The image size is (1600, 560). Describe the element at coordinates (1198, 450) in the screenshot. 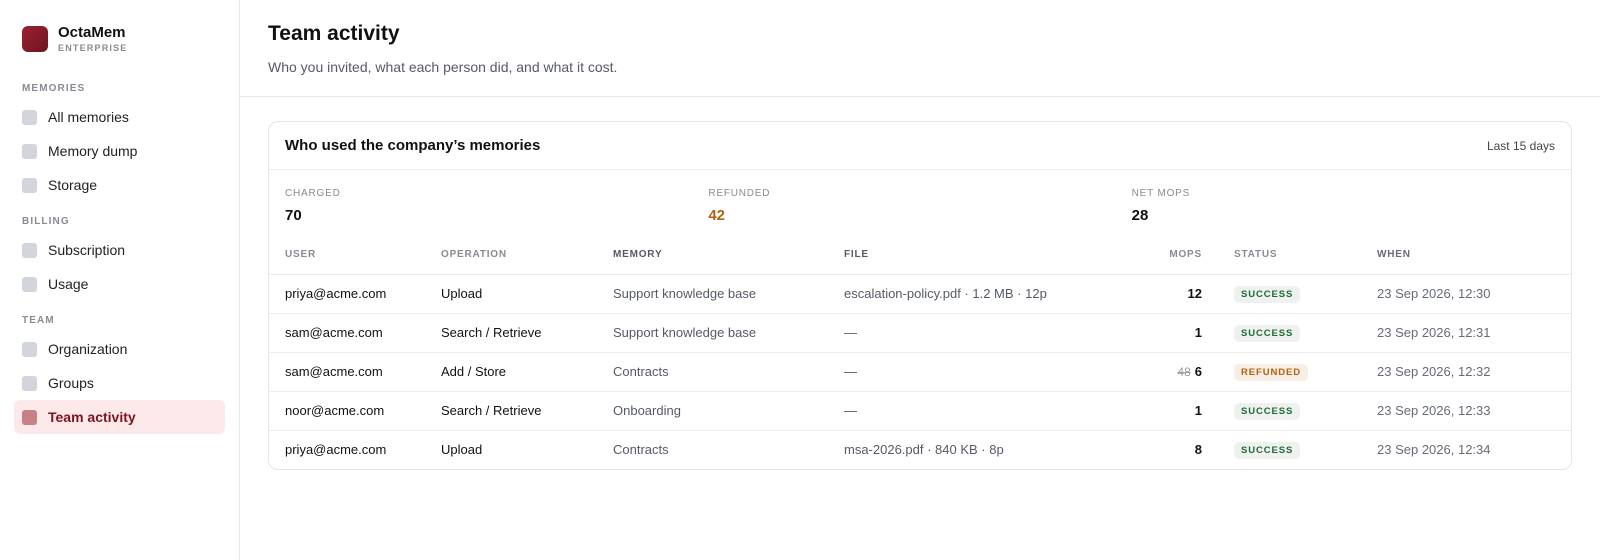

I see `mops-value: 8` at that location.